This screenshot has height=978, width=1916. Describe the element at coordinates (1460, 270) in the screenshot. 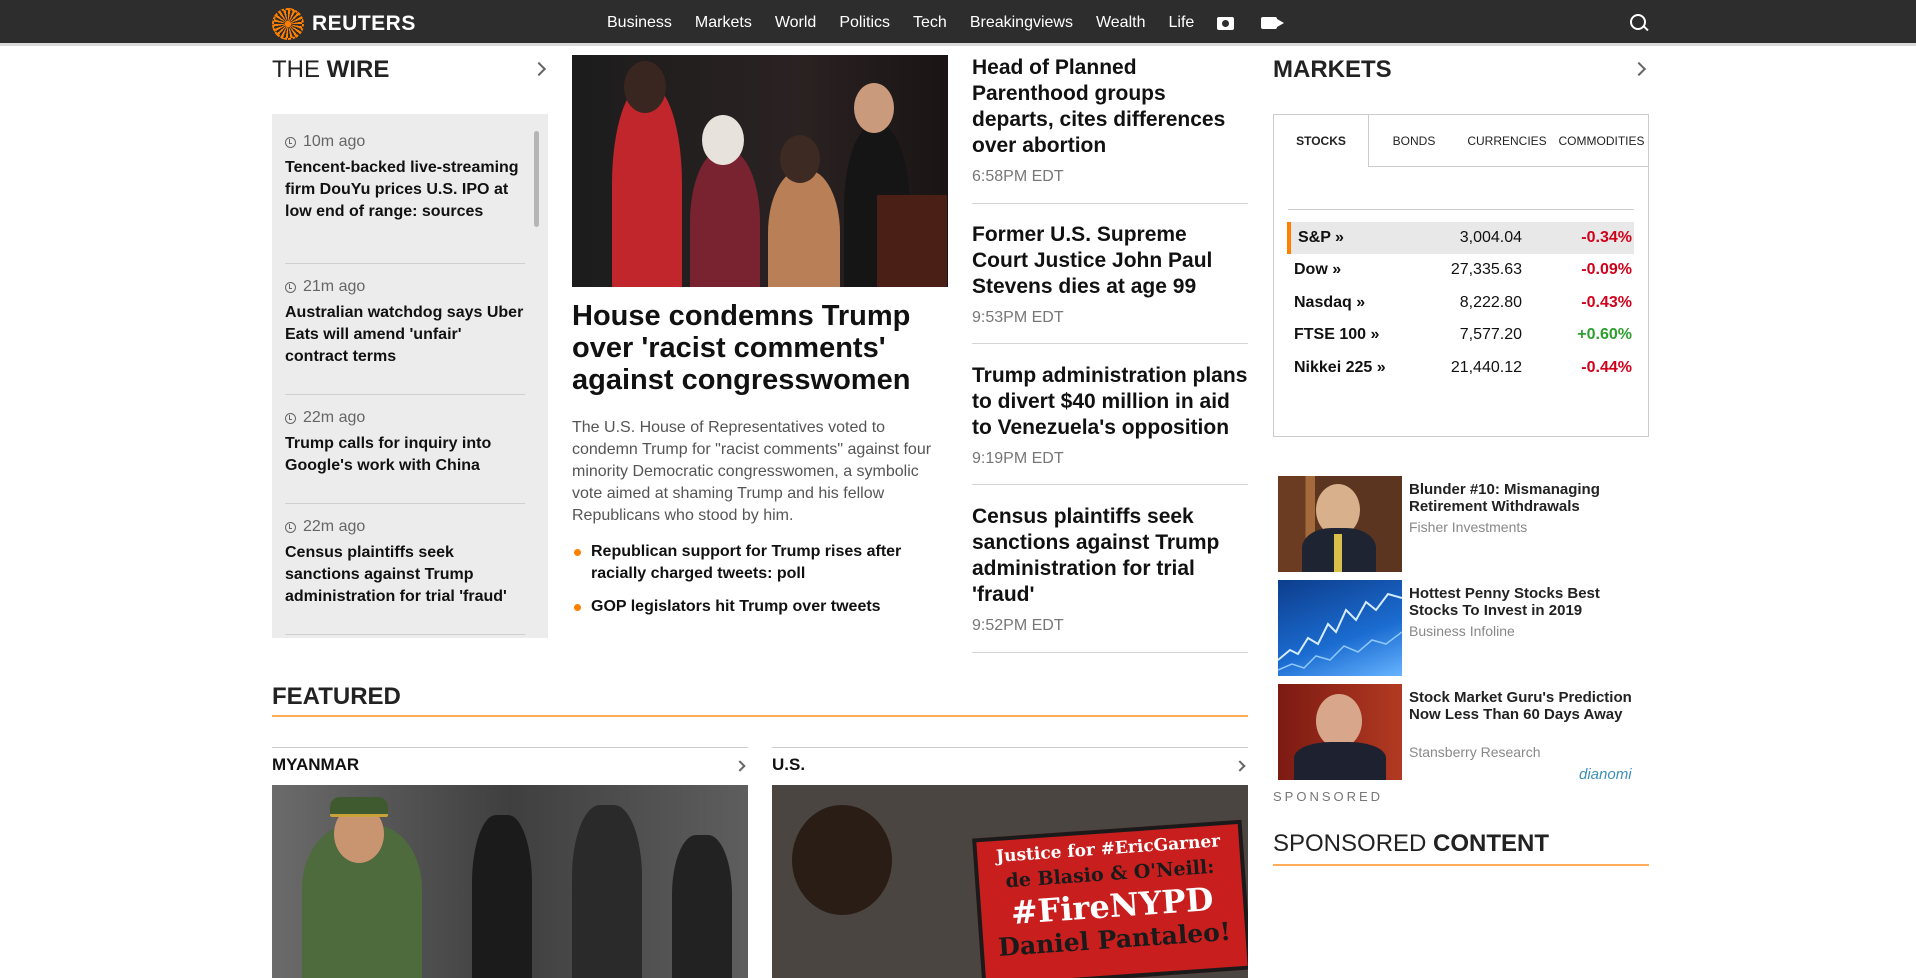

I see `market-row: Dow » 27,335.63 -0.09%` at that location.